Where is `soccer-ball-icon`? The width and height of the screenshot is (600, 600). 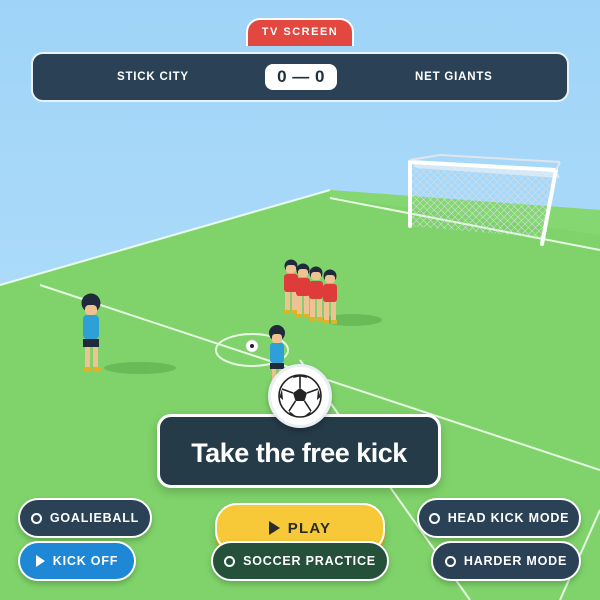 soccer-ball-icon is located at coordinates (300, 396).